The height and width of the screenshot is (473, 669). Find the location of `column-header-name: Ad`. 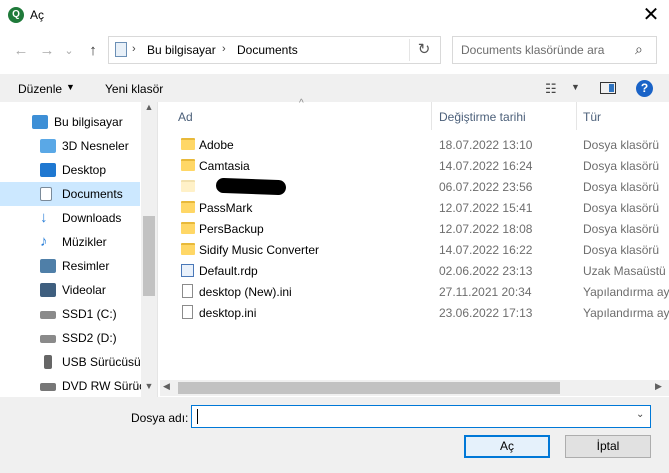

column-header-name: Ad is located at coordinates (185, 117).